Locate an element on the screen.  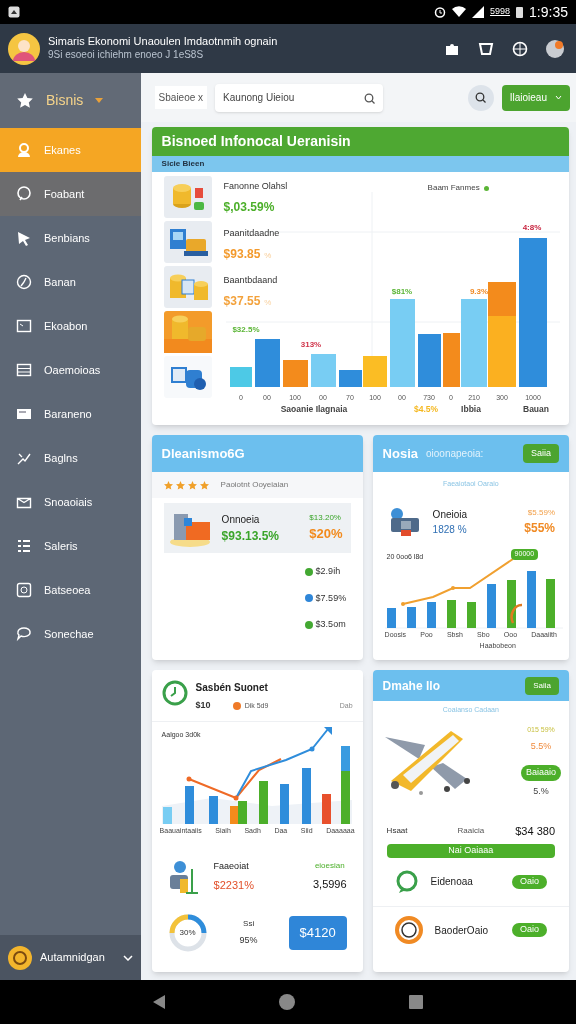
search-field: Kaunong Uieiou is located at coordinates (299, 97).